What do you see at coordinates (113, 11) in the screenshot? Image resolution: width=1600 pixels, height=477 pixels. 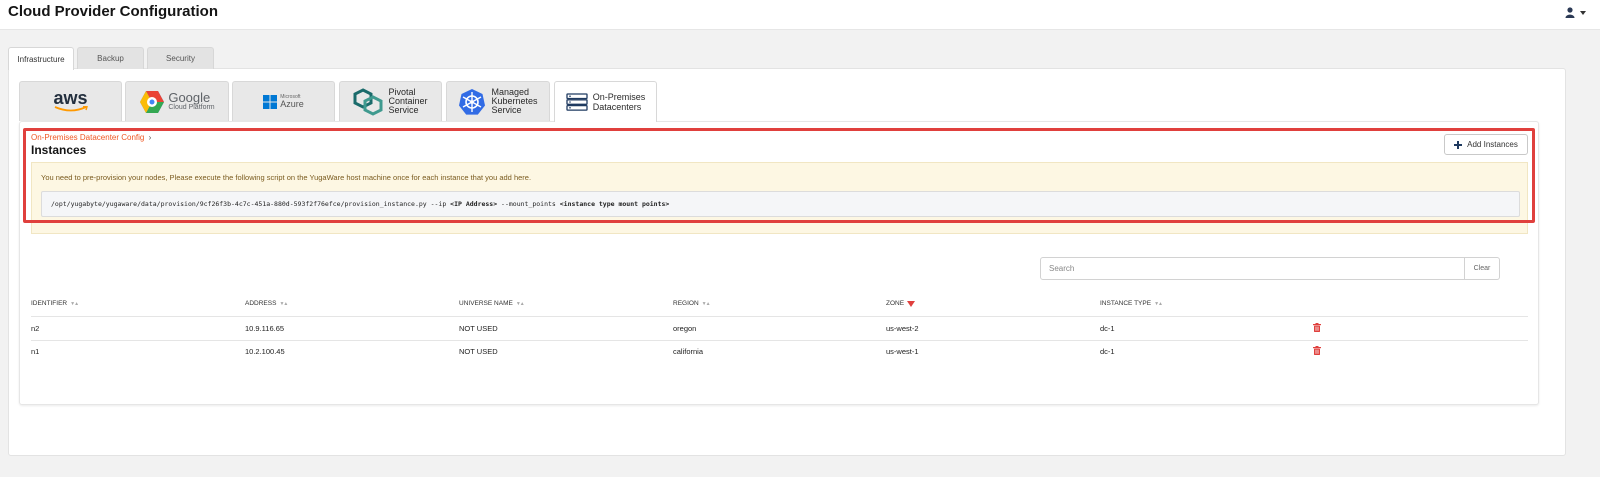 I see `page-title: Cloud Provider Configuration` at bounding box center [113, 11].